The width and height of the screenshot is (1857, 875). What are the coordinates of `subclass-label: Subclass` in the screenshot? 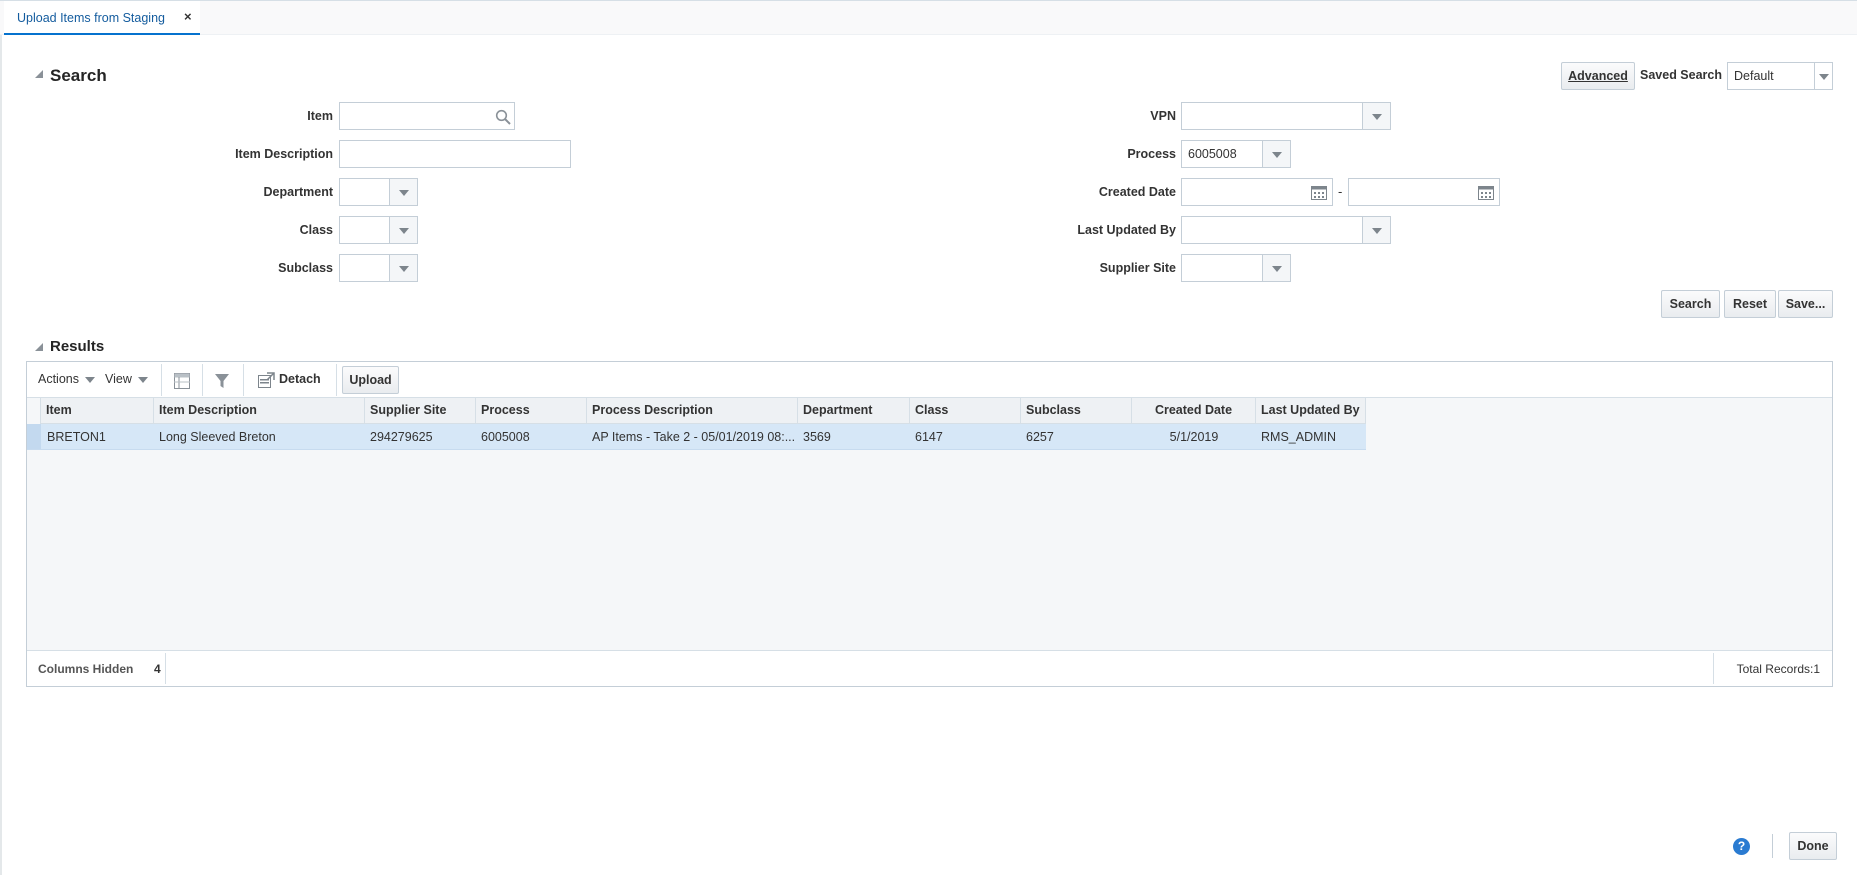 It's located at (305, 268).